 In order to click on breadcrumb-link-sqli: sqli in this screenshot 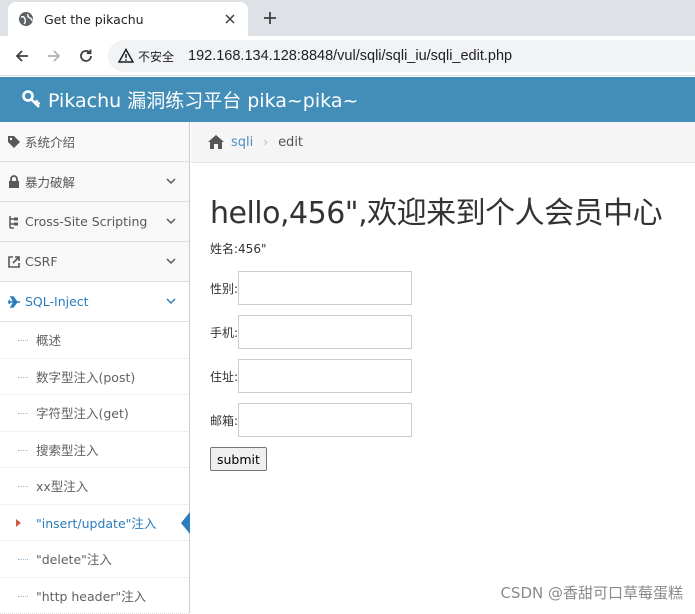, I will do `click(242, 142)`.